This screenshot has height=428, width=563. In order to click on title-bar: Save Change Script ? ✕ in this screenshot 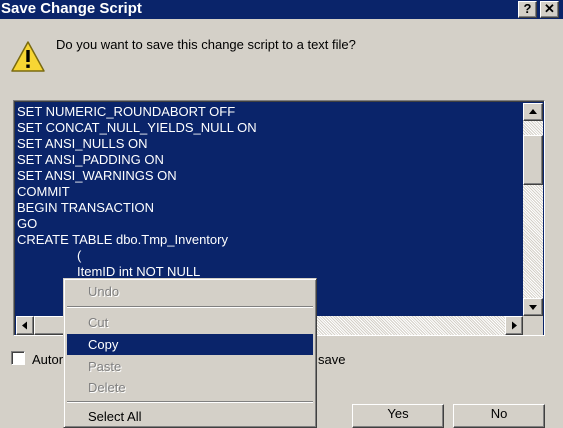, I will do `click(281, 9)`.